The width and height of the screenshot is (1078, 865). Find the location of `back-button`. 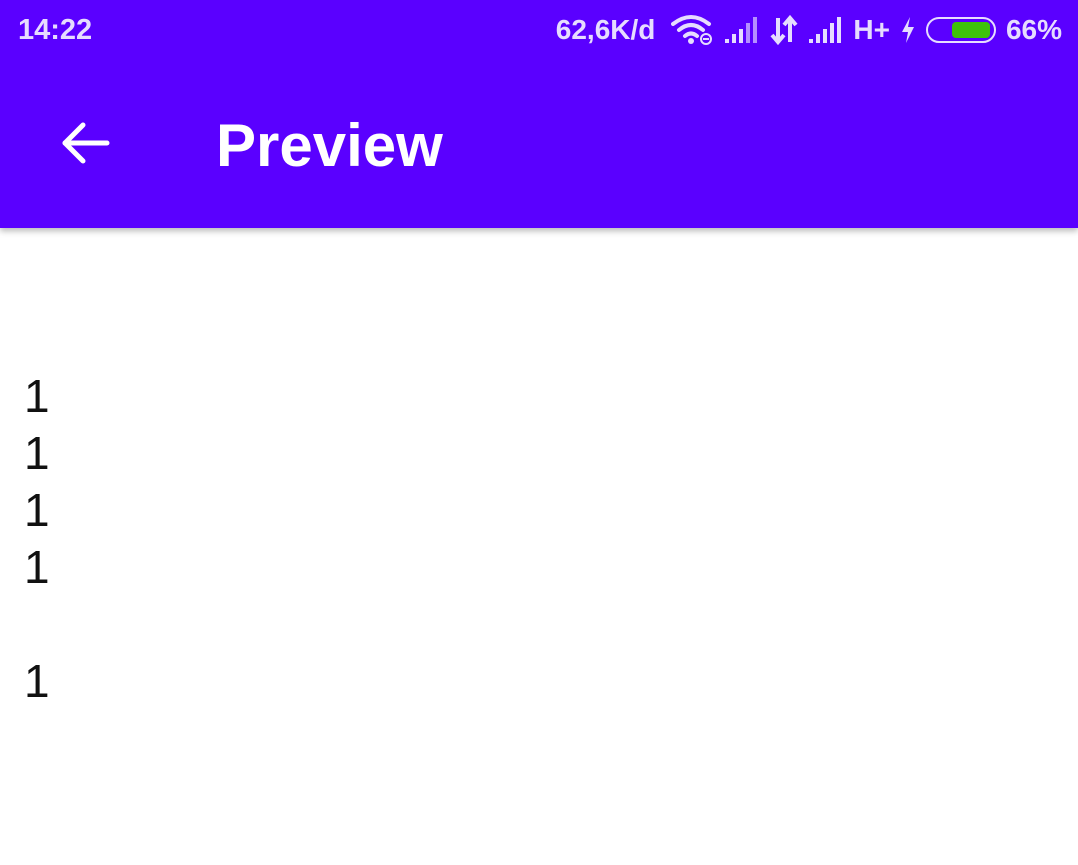

back-button is located at coordinates (85, 143).